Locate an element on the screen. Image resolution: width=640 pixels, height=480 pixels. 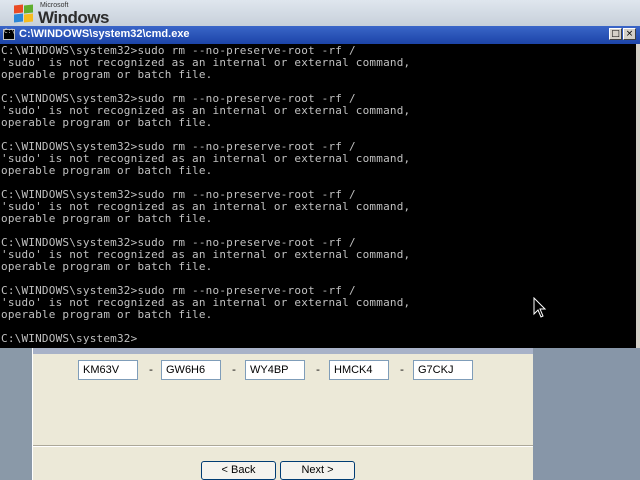
logo-windows-text: Windows is located at coordinates (73, 17).